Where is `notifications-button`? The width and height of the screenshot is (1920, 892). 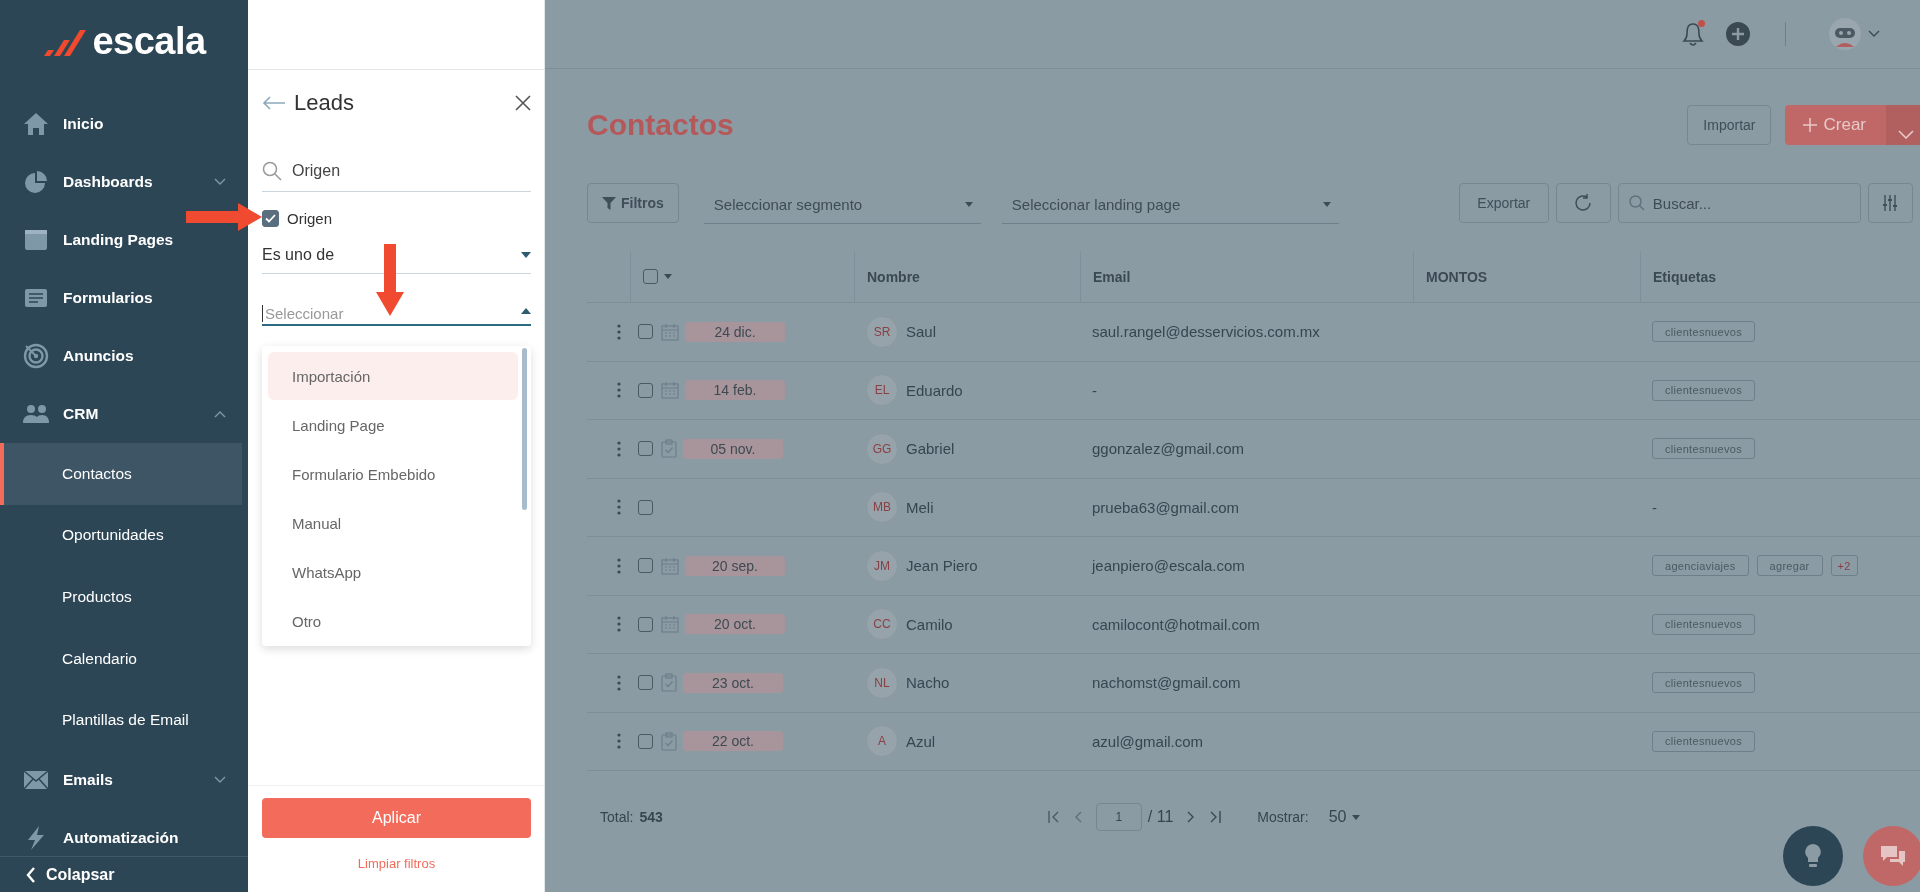
notifications-button is located at coordinates (1693, 34).